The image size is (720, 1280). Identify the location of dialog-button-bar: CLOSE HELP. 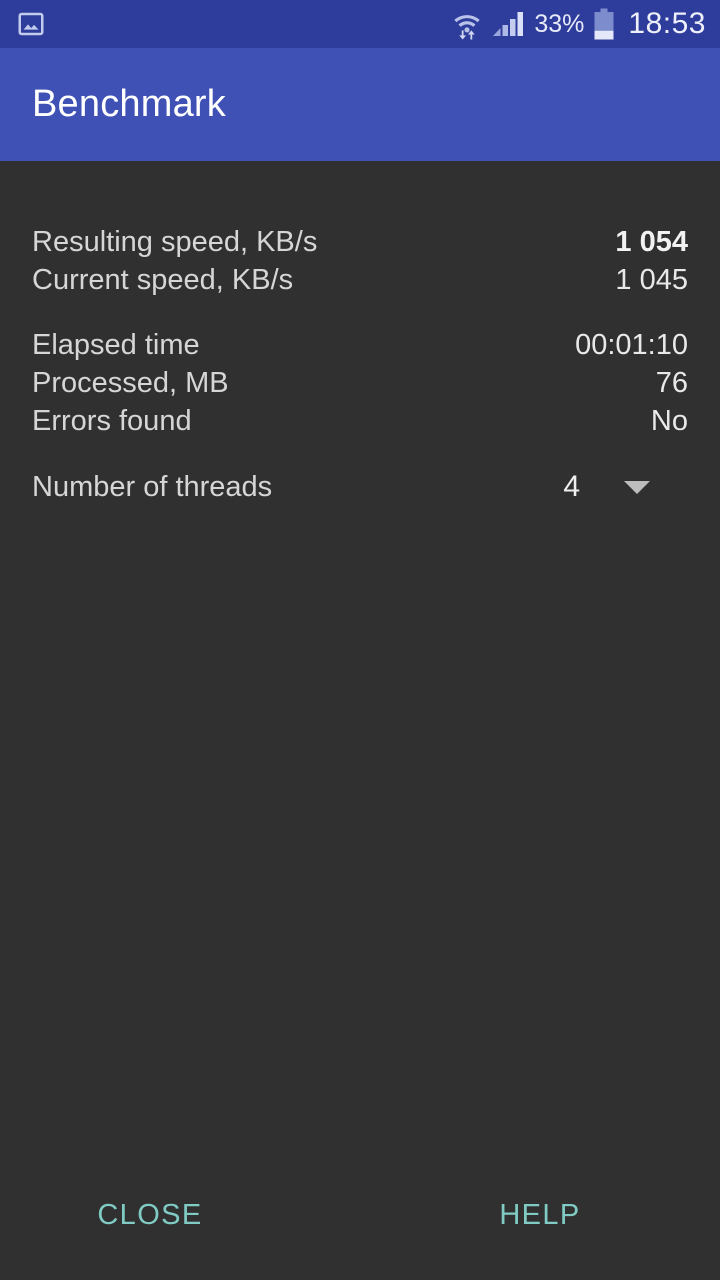
(360, 1215).